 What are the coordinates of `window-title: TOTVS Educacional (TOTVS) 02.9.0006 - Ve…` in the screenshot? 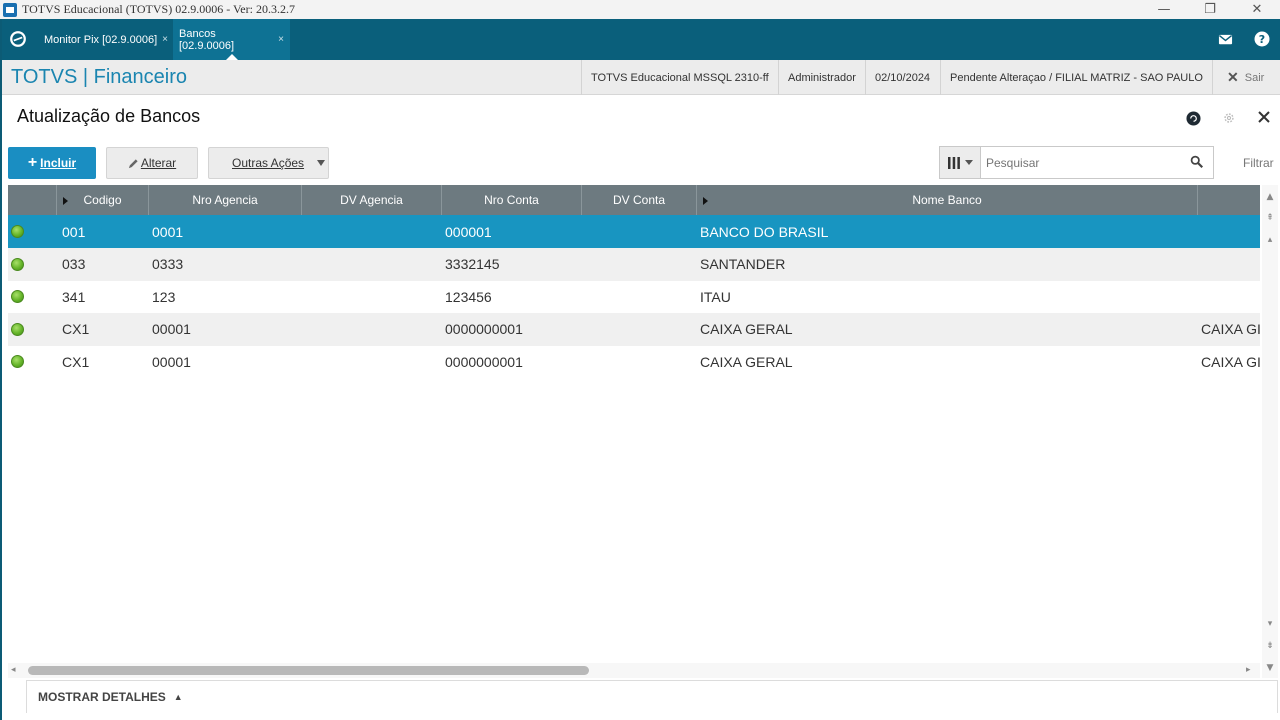 It's located at (158, 9).